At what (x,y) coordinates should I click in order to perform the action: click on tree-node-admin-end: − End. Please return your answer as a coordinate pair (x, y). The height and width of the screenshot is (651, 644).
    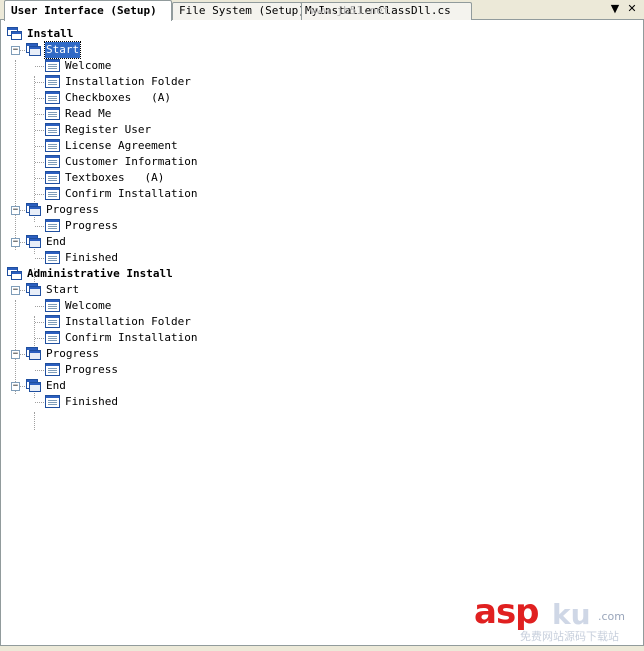
    Looking at the image, I should click on (101, 386).